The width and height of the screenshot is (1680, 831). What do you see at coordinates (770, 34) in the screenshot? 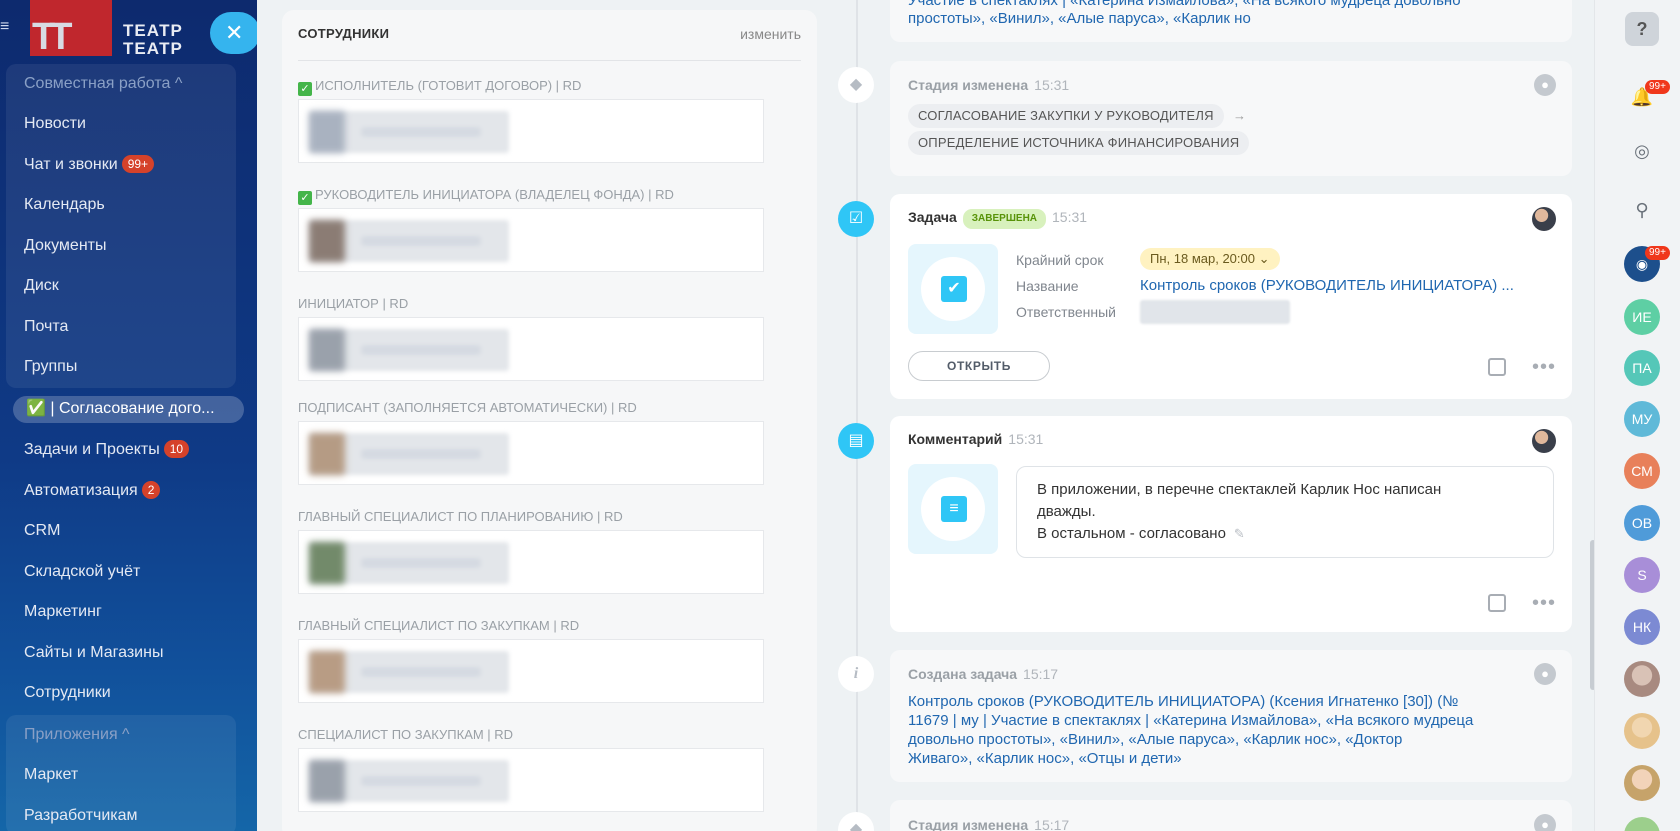
I see `edit-link: изменить` at bounding box center [770, 34].